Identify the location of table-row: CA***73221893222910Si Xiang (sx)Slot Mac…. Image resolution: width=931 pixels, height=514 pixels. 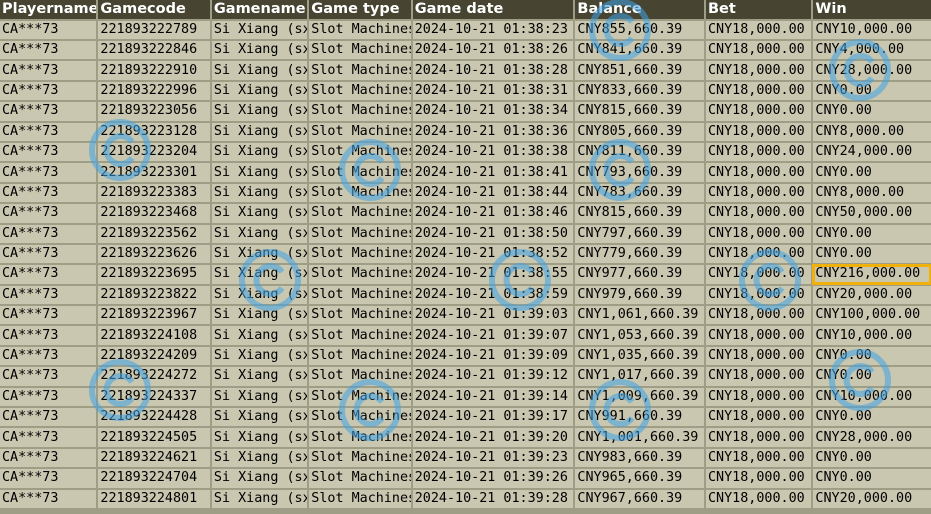
(465, 70).